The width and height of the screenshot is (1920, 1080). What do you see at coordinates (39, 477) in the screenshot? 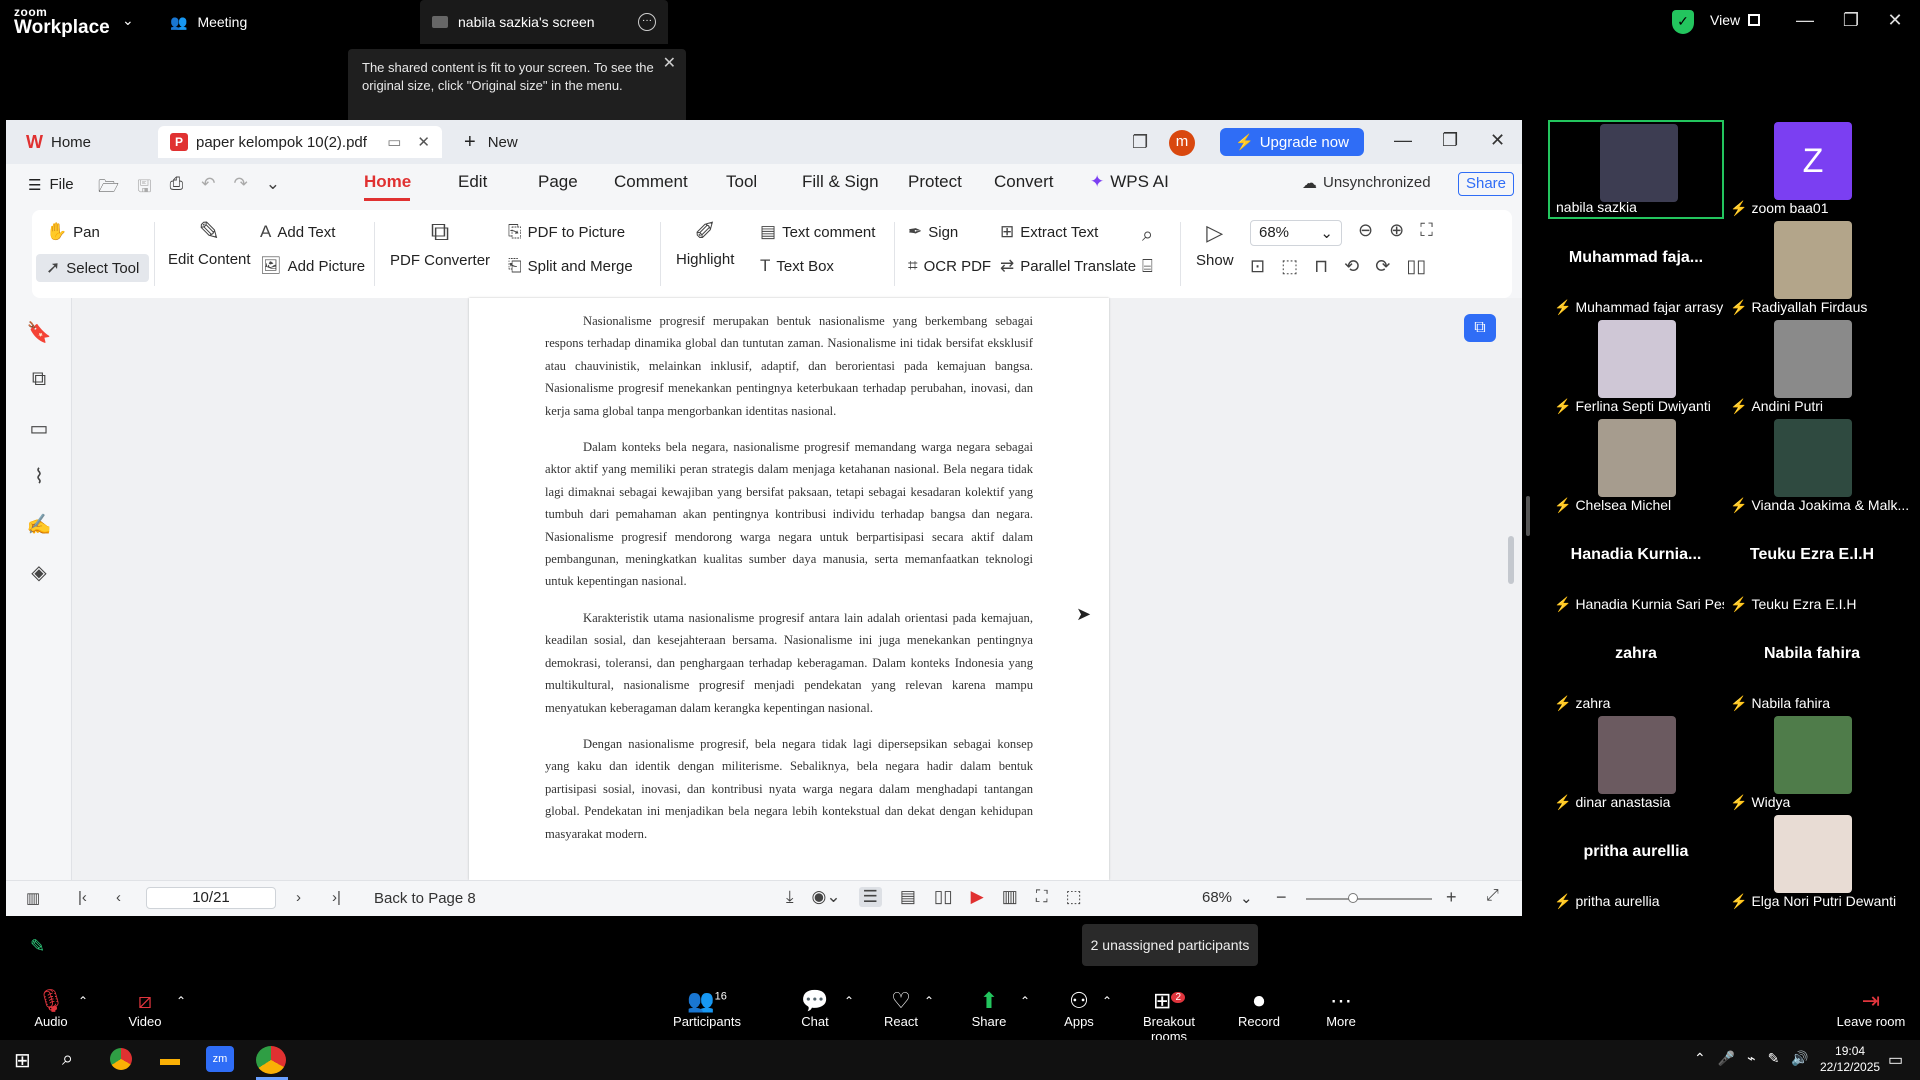
I see `attachment-icon: ⌇` at bounding box center [39, 477].